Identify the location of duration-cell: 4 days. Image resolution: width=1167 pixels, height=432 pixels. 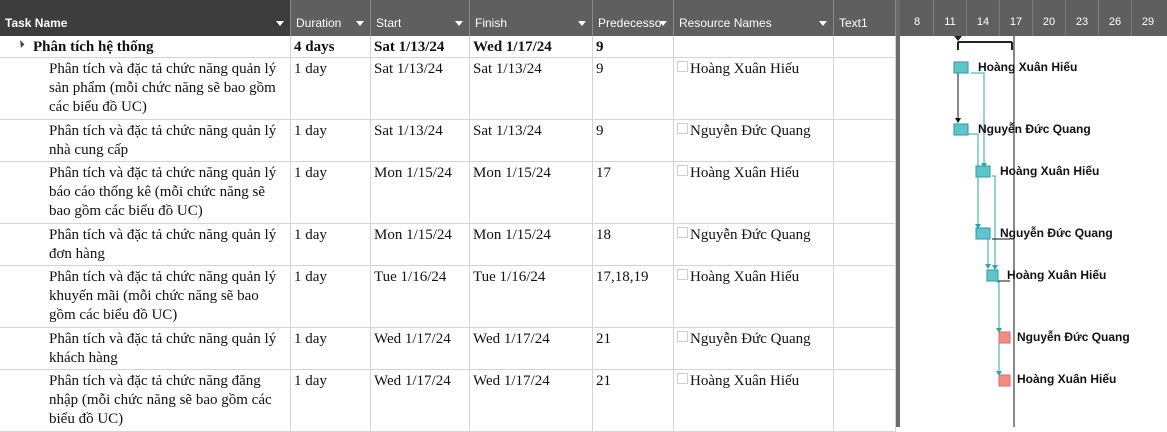
(331, 46).